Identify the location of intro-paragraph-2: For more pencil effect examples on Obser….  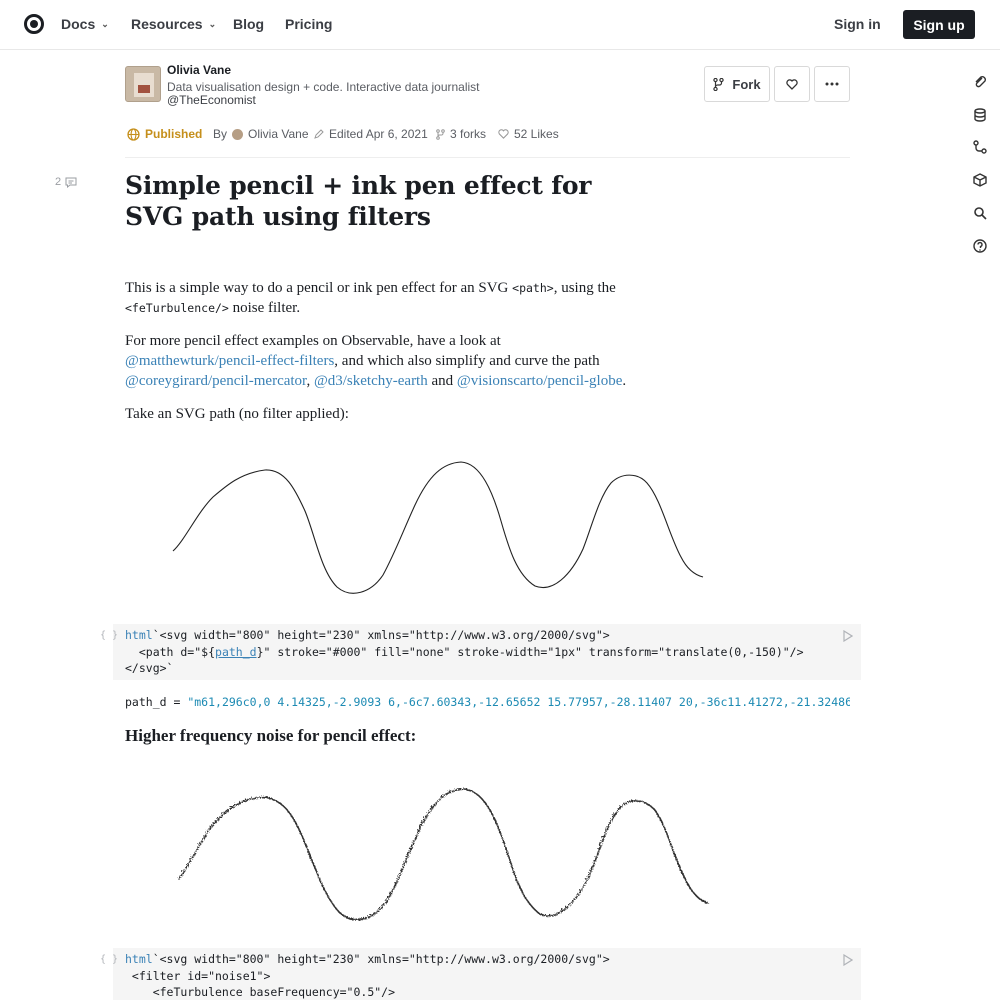
(375, 361).